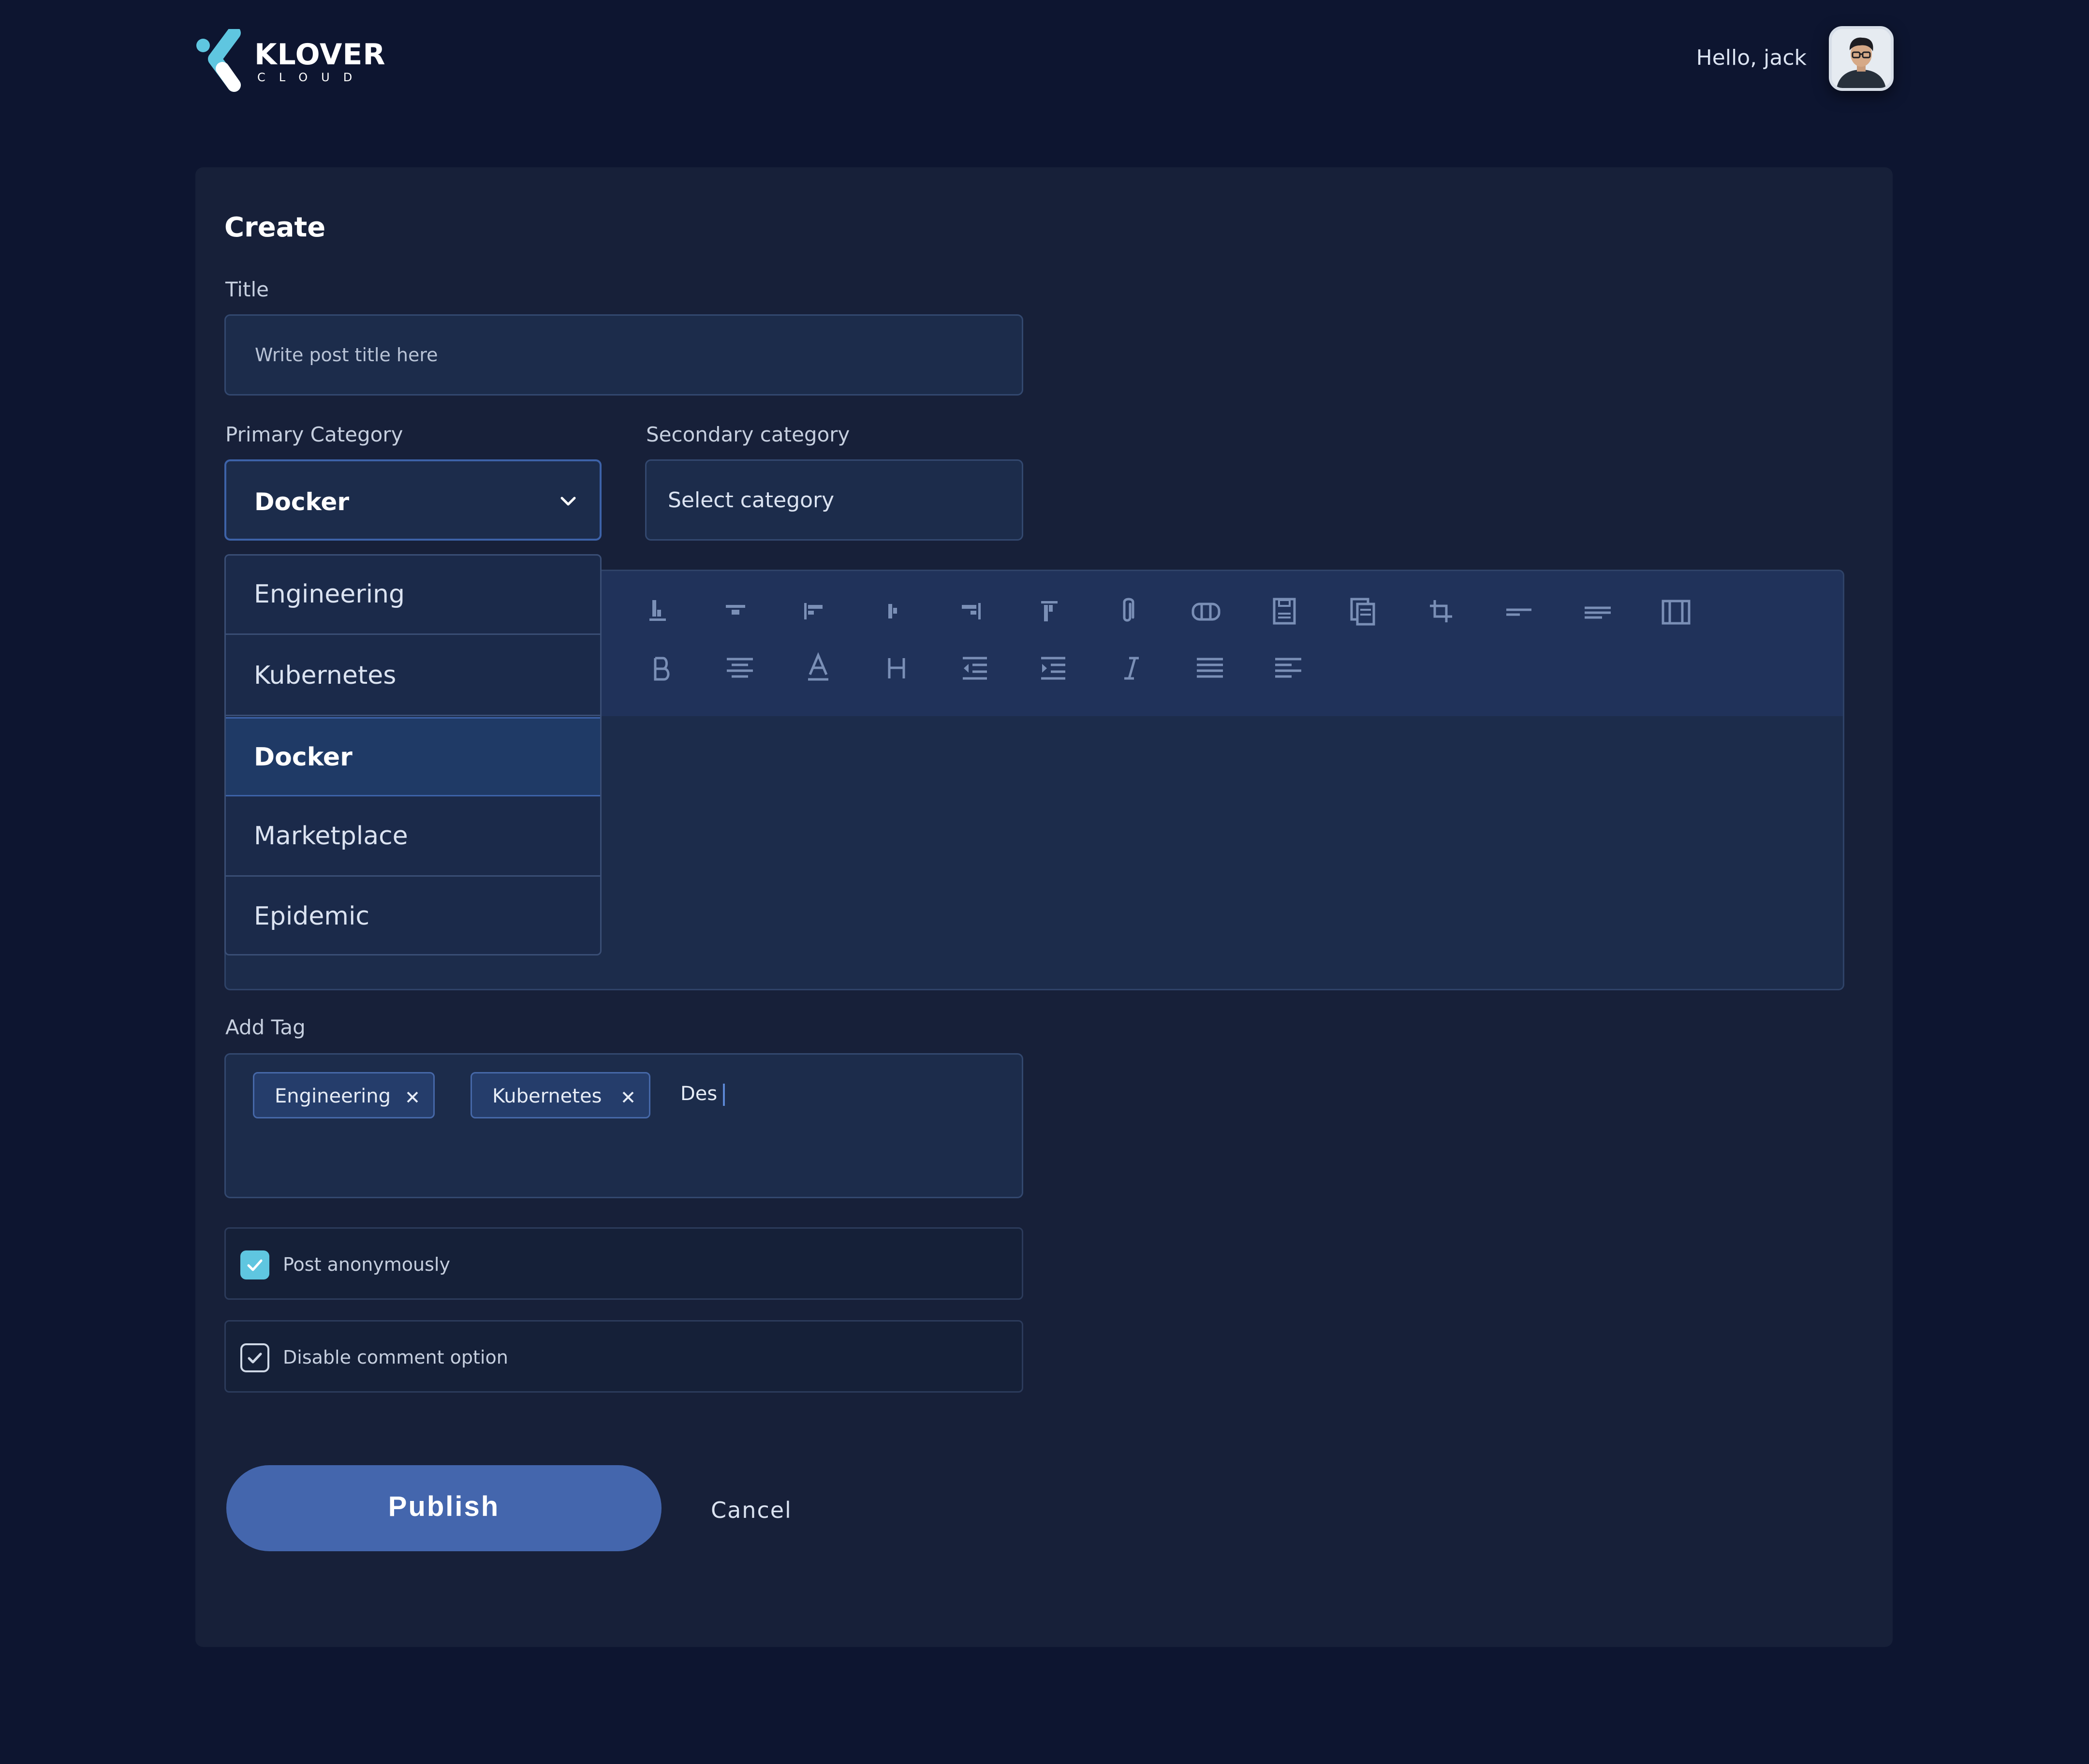 This screenshot has width=2089, height=1764. I want to click on klover-cloud-logo: KLOVER CLOUD, so click(290, 60).